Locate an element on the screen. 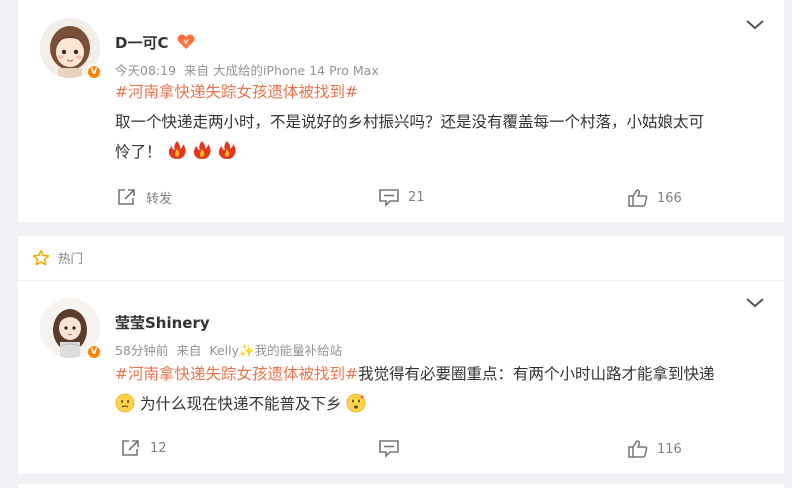  vip-heart-icon: V is located at coordinates (186, 41).